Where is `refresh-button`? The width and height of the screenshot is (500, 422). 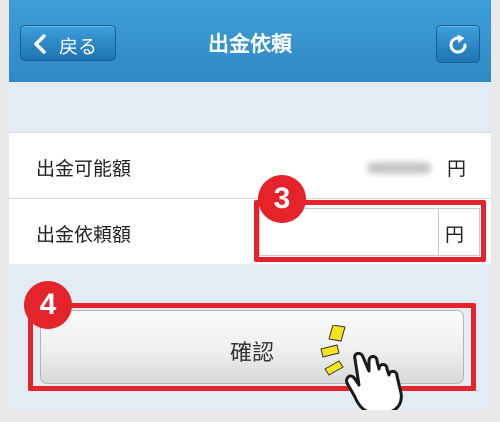
refresh-button is located at coordinates (458, 44).